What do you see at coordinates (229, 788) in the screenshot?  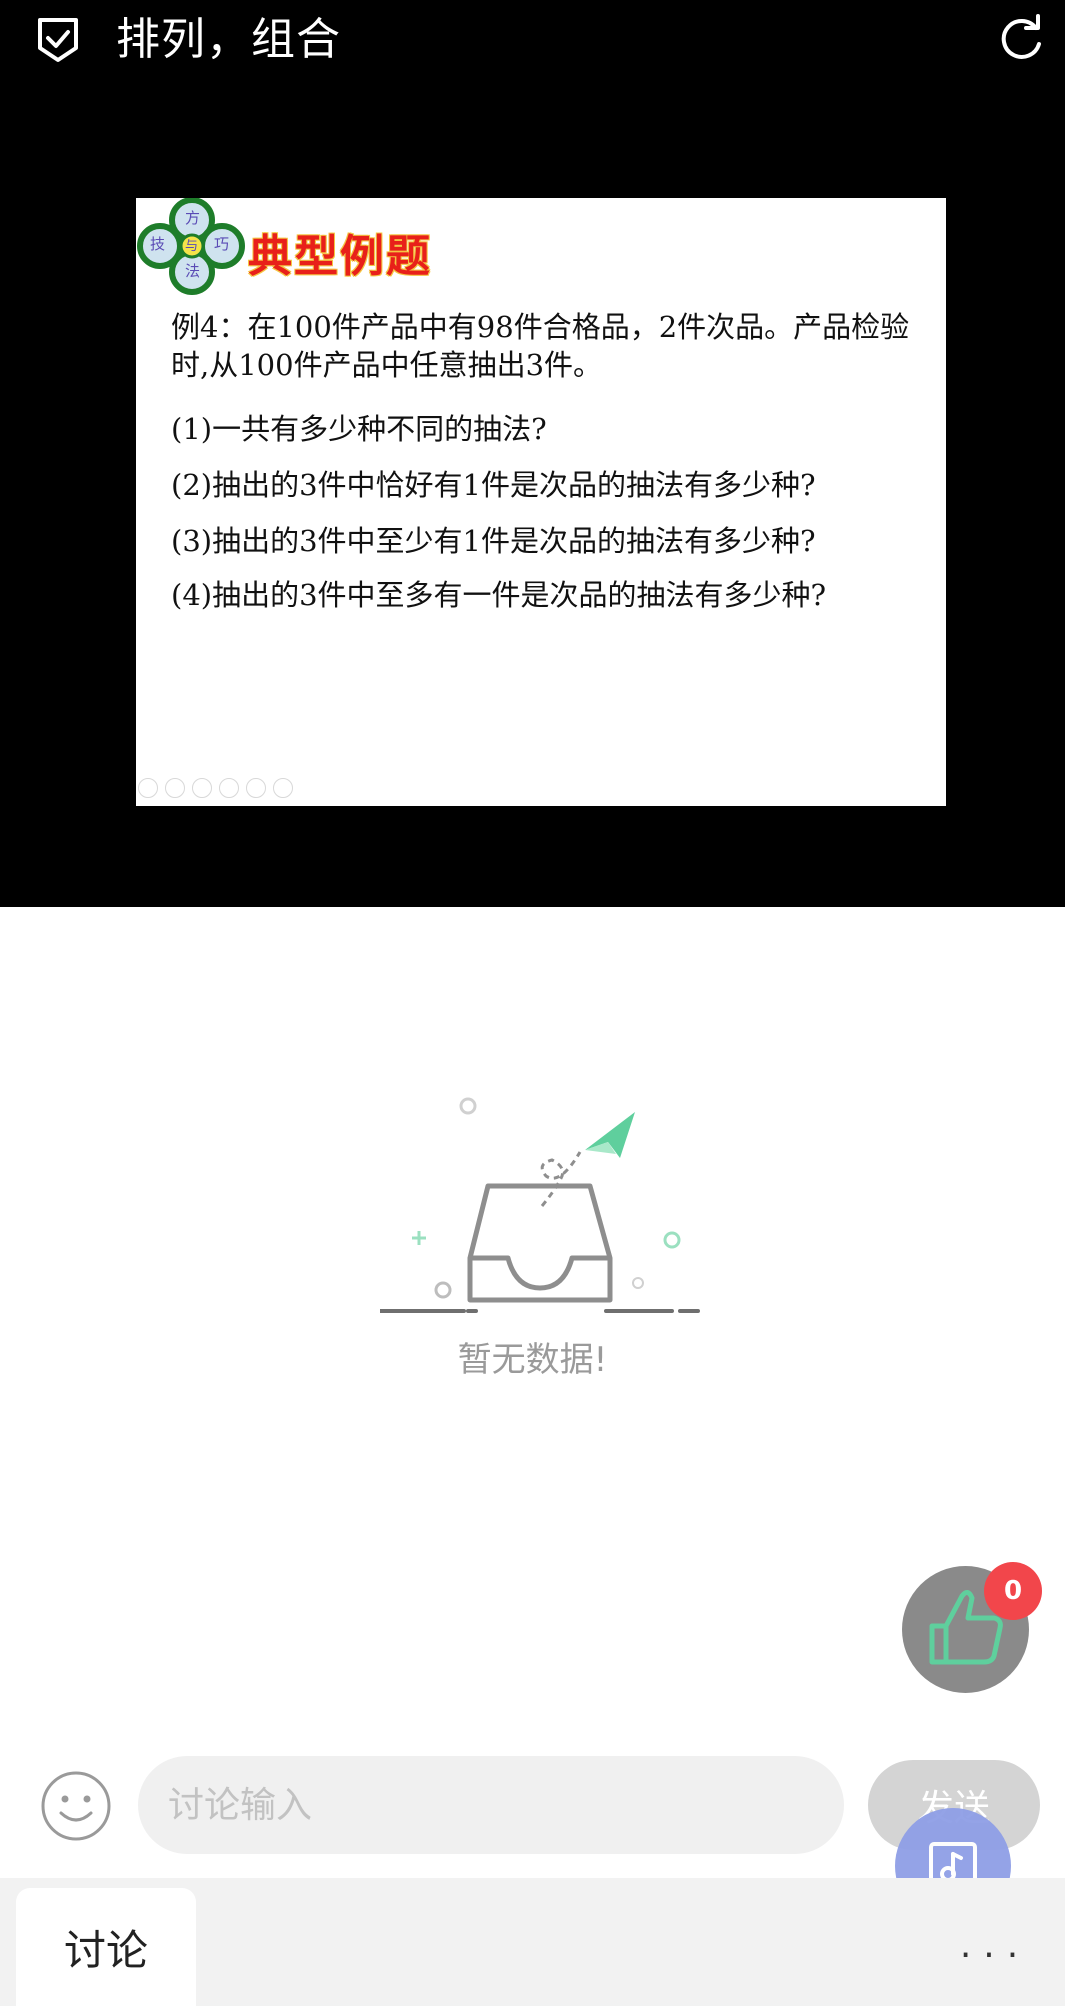 I see `copy-icon` at bounding box center [229, 788].